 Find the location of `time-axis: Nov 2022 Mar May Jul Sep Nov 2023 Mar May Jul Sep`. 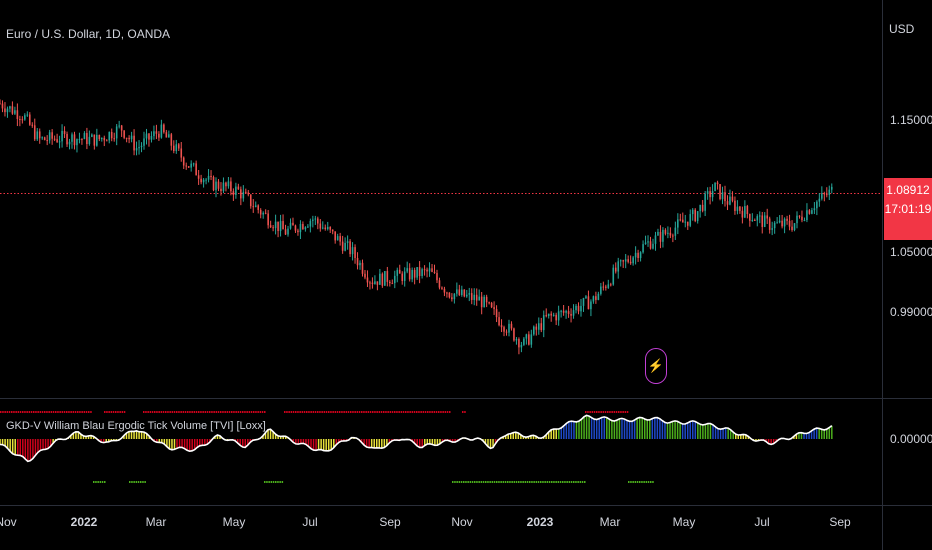

time-axis: Nov 2022 Mar May Jul Sep Nov 2023 Mar May Jul Sep is located at coordinates (425, 522).